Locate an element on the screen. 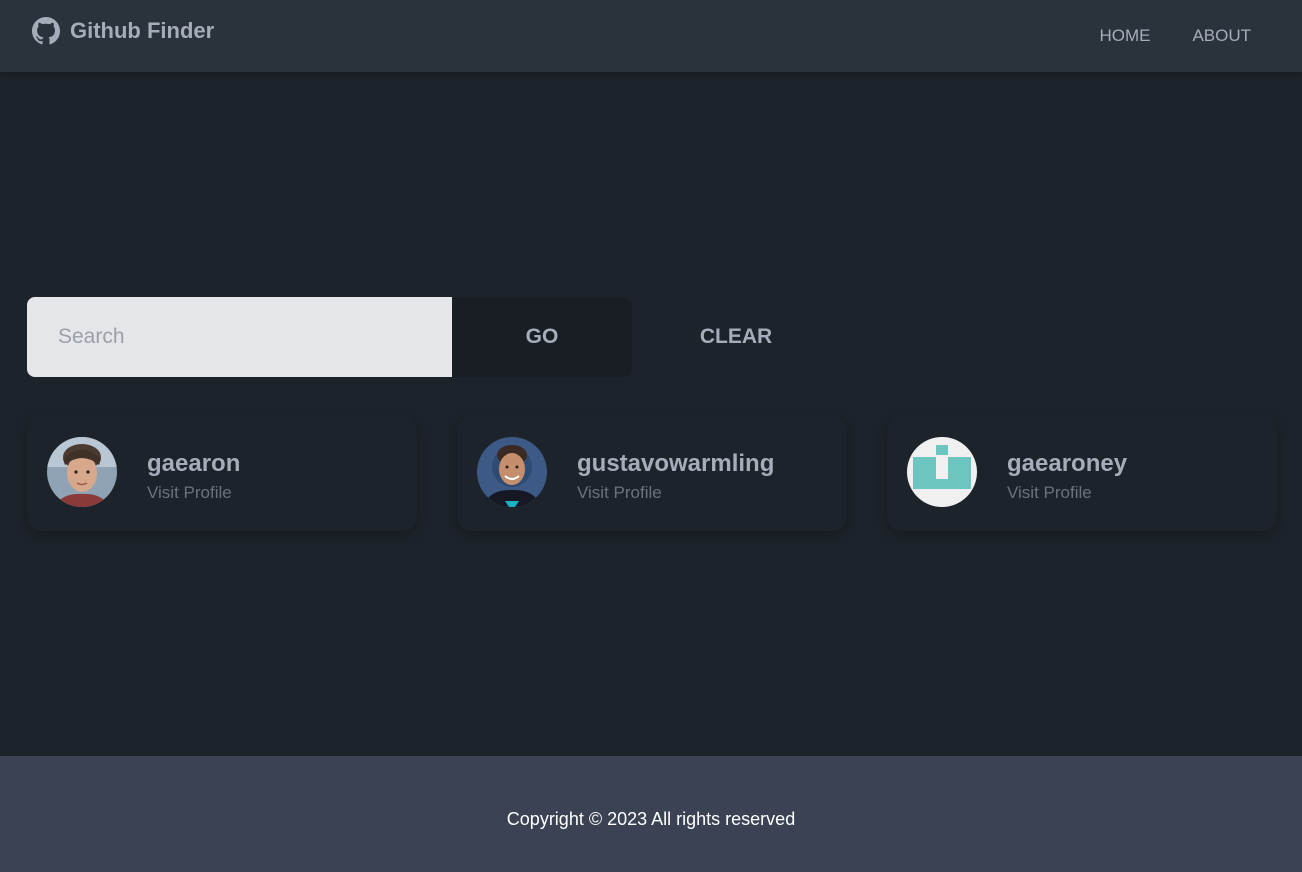  username: gustavowarmling is located at coordinates (676, 463).